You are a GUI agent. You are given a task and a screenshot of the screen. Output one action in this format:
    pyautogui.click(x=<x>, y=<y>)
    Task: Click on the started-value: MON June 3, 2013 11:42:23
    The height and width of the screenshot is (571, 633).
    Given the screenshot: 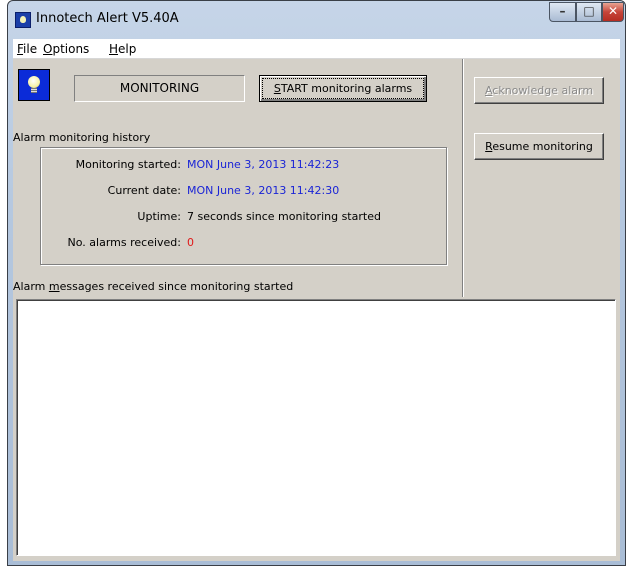 What is the action you would take?
    pyautogui.click(x=263, y=164)
    